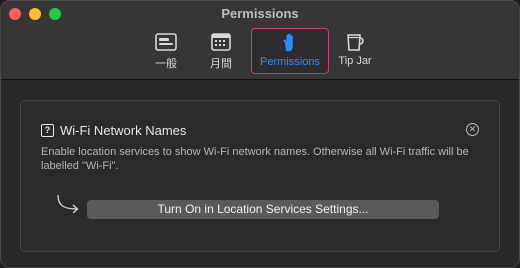 The height and width of the screenshot is (268, 520). Describe the element at coordinates (166, 42) in the screenshot. I see `general-icon` at that location.